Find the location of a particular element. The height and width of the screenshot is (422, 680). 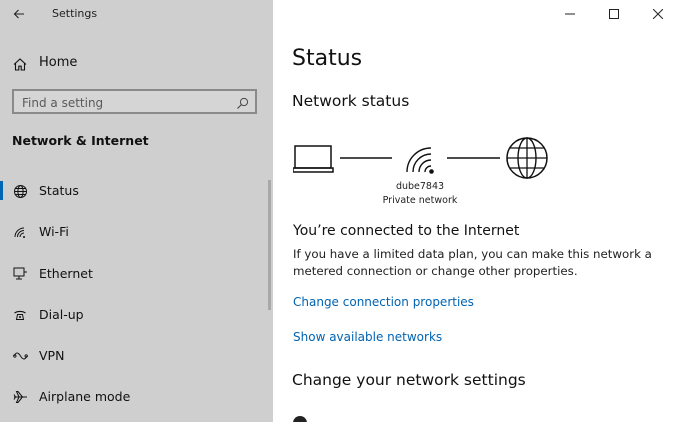

search-box is located at coordinates (134, 101).